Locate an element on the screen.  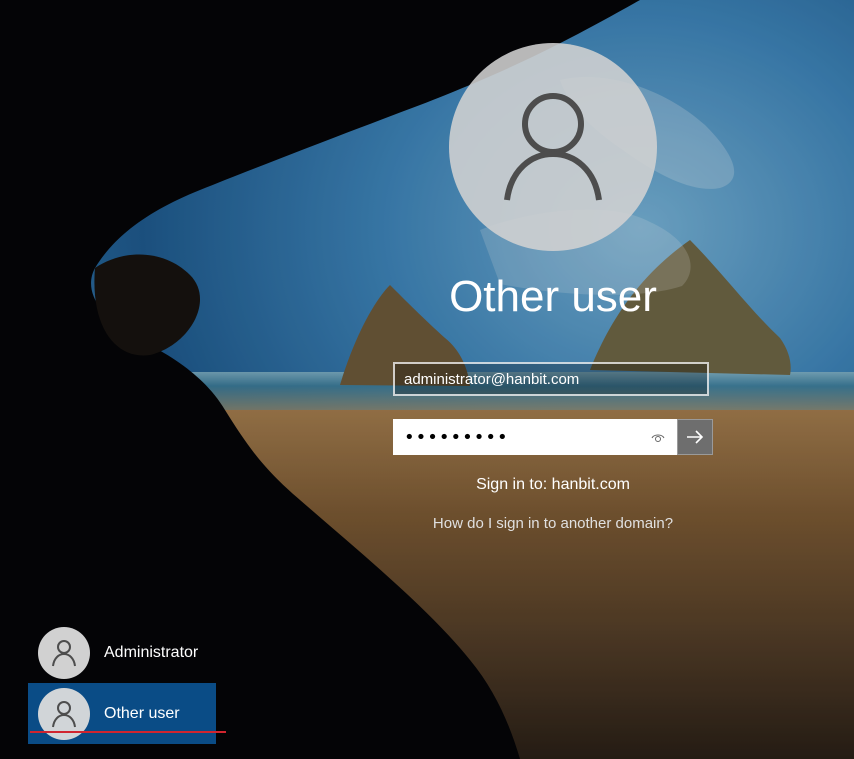
password-field: ••••••••• is located at coordinates (535, 437).